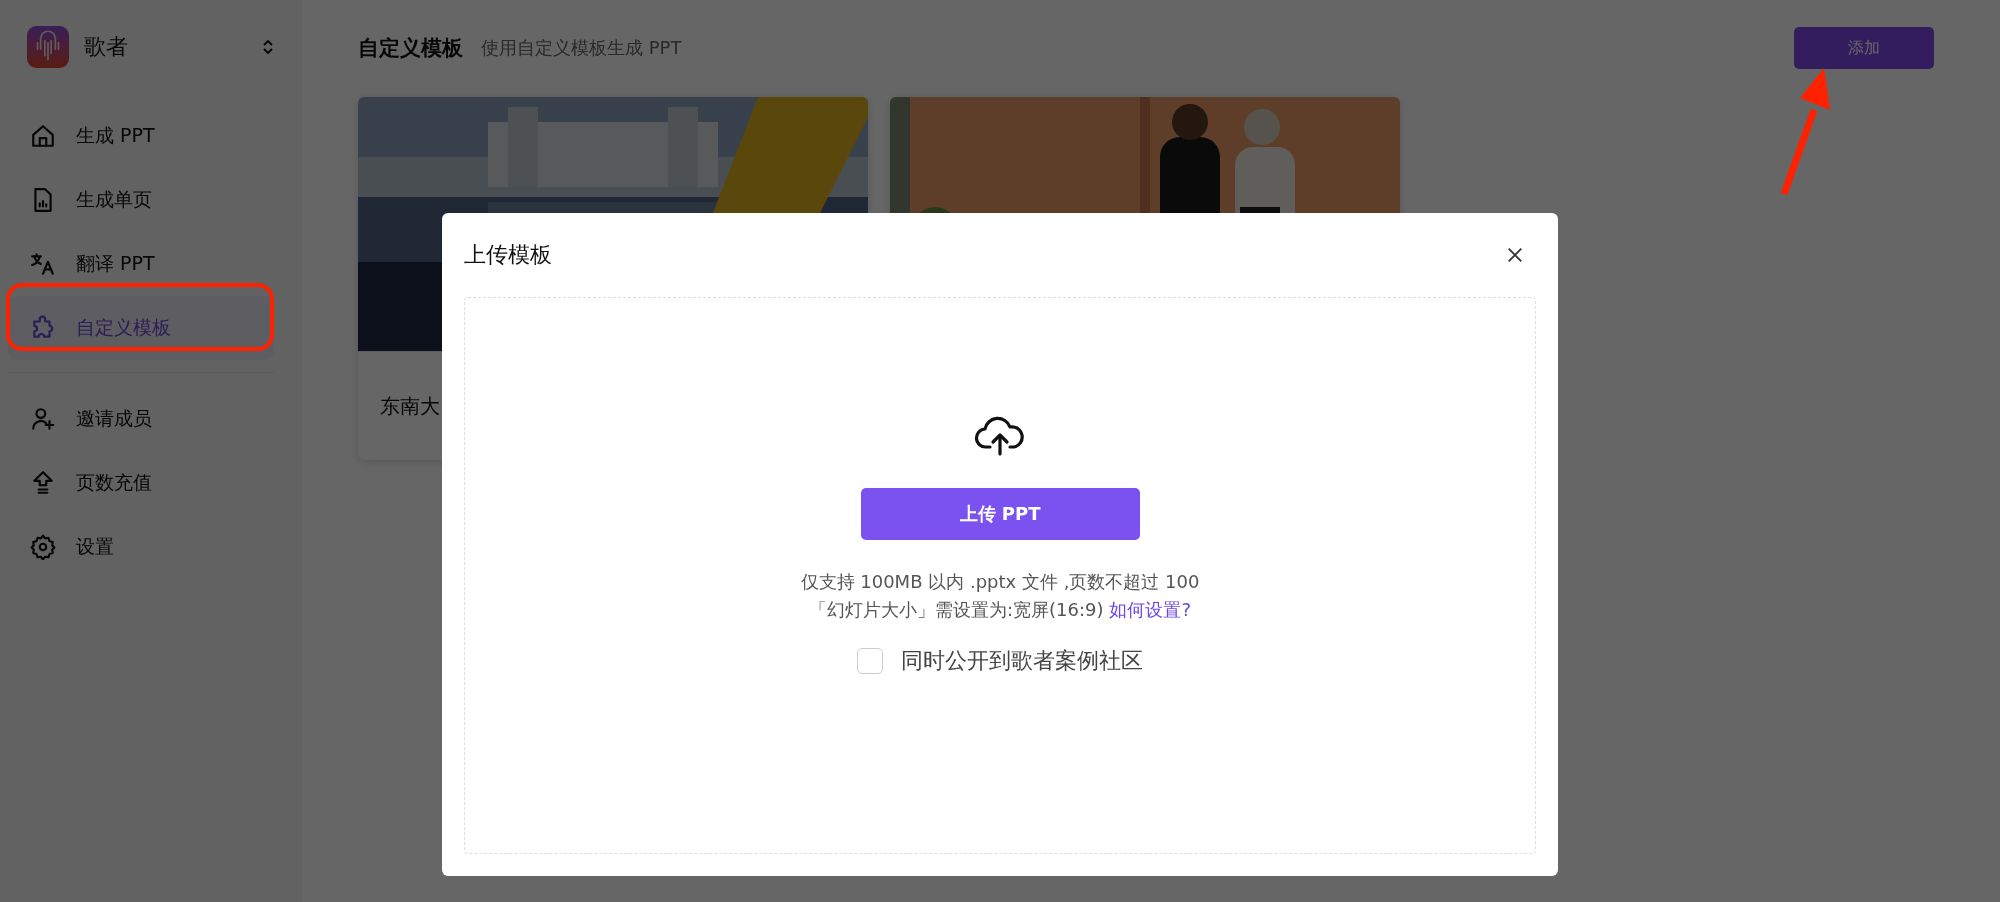 The image size is (2000, 902). What do you see at coordinates (1864, 48) in the screenshot?
I see `add-button: 添加` at bounding box center [1864, 48].